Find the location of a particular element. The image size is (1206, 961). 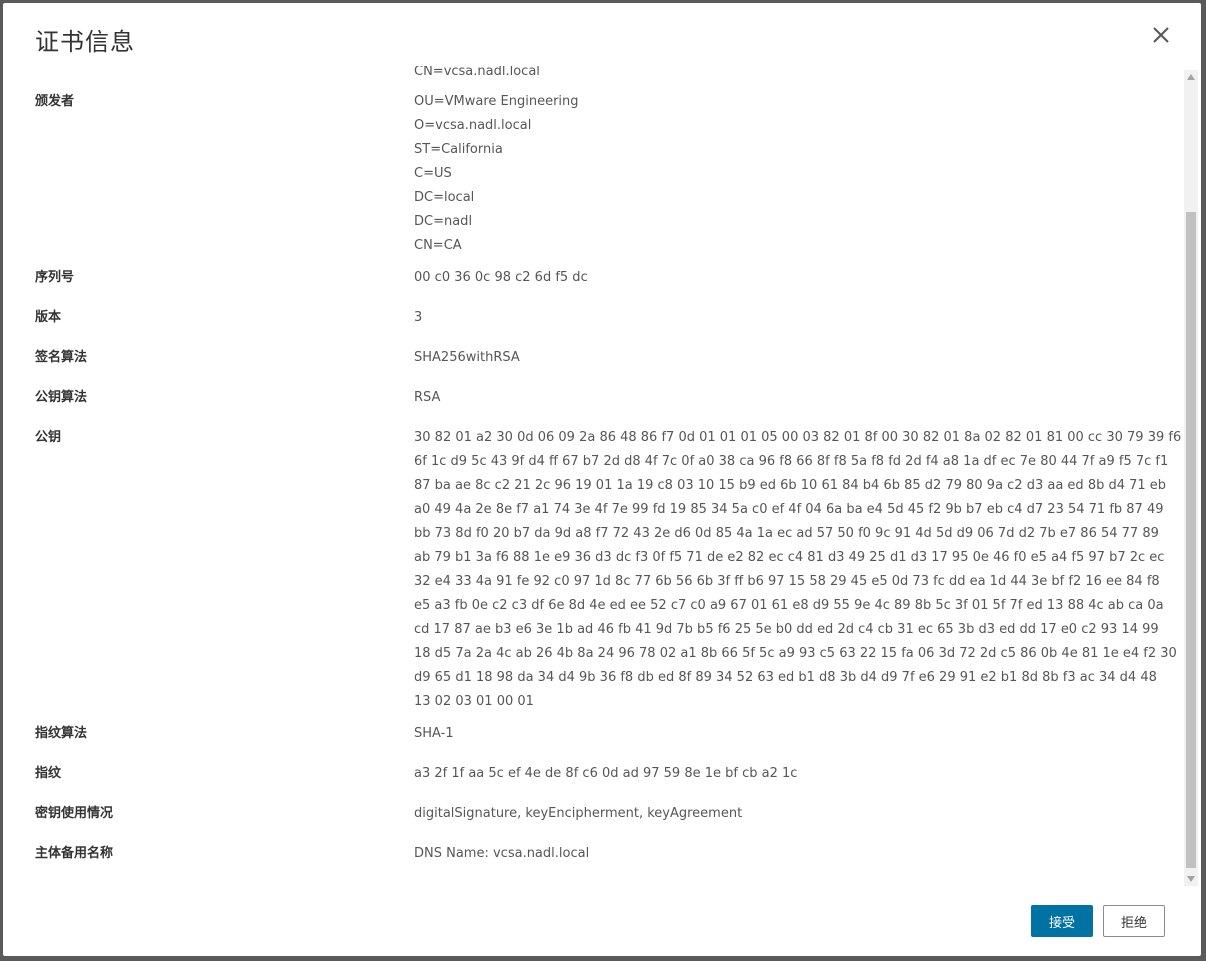

scroll-down-arrow is located at coordinates (1191, 879).